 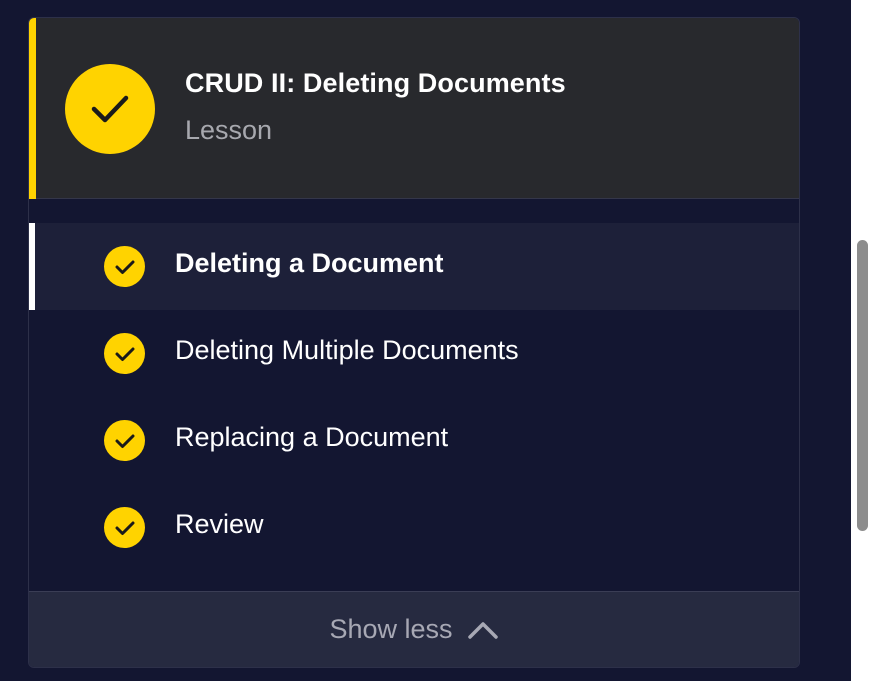 What do you see at coordinates (391, 629) in the screenshot?
I see `show-less-label: Show less` at bounding box center [391, 629].